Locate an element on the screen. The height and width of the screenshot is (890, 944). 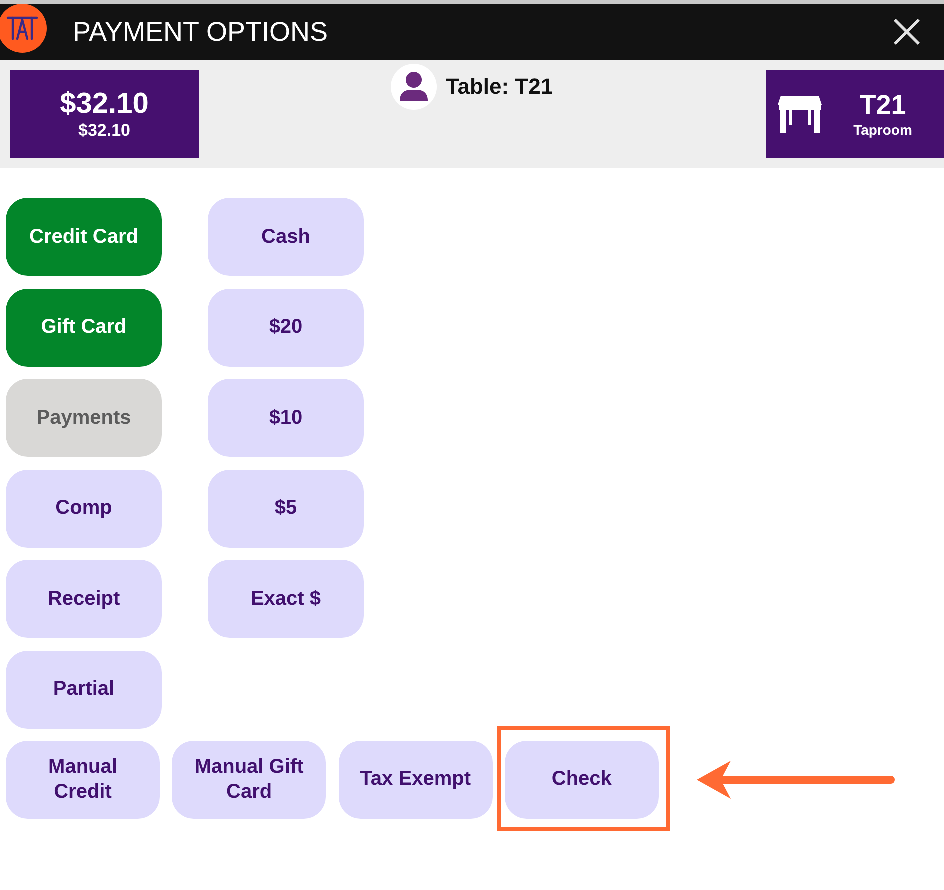
payment-button: $10 is located at coordinates (286, 418).